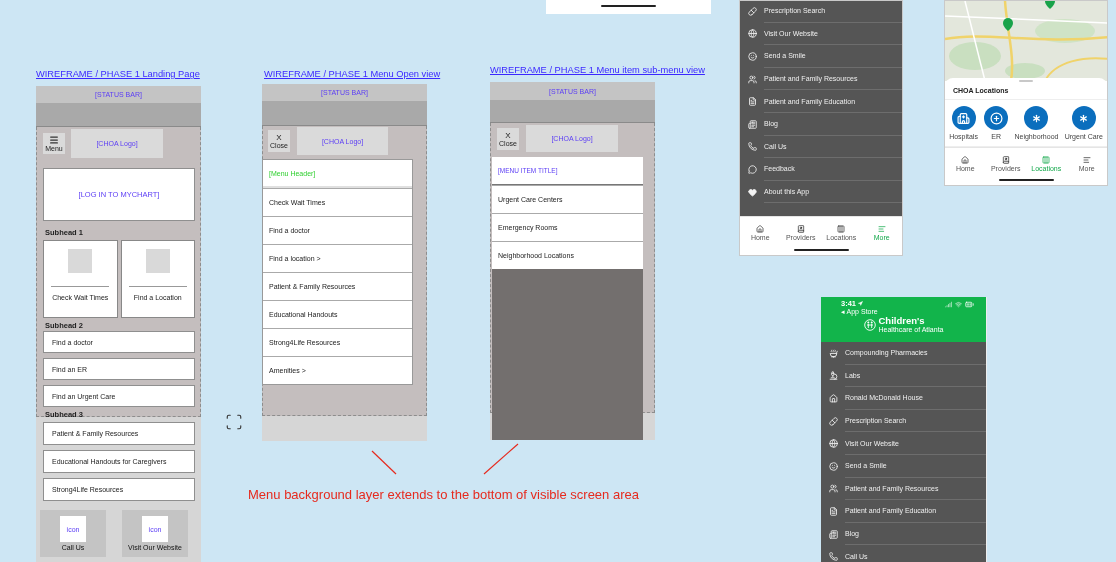 Image resolution: width=1116 pixels, height=562 pixels. Describe the element at coordinates (443, 494) in the screenshot. I see `annotation-note: Menu background layer extends to the bottom of visible screen area` at that location.